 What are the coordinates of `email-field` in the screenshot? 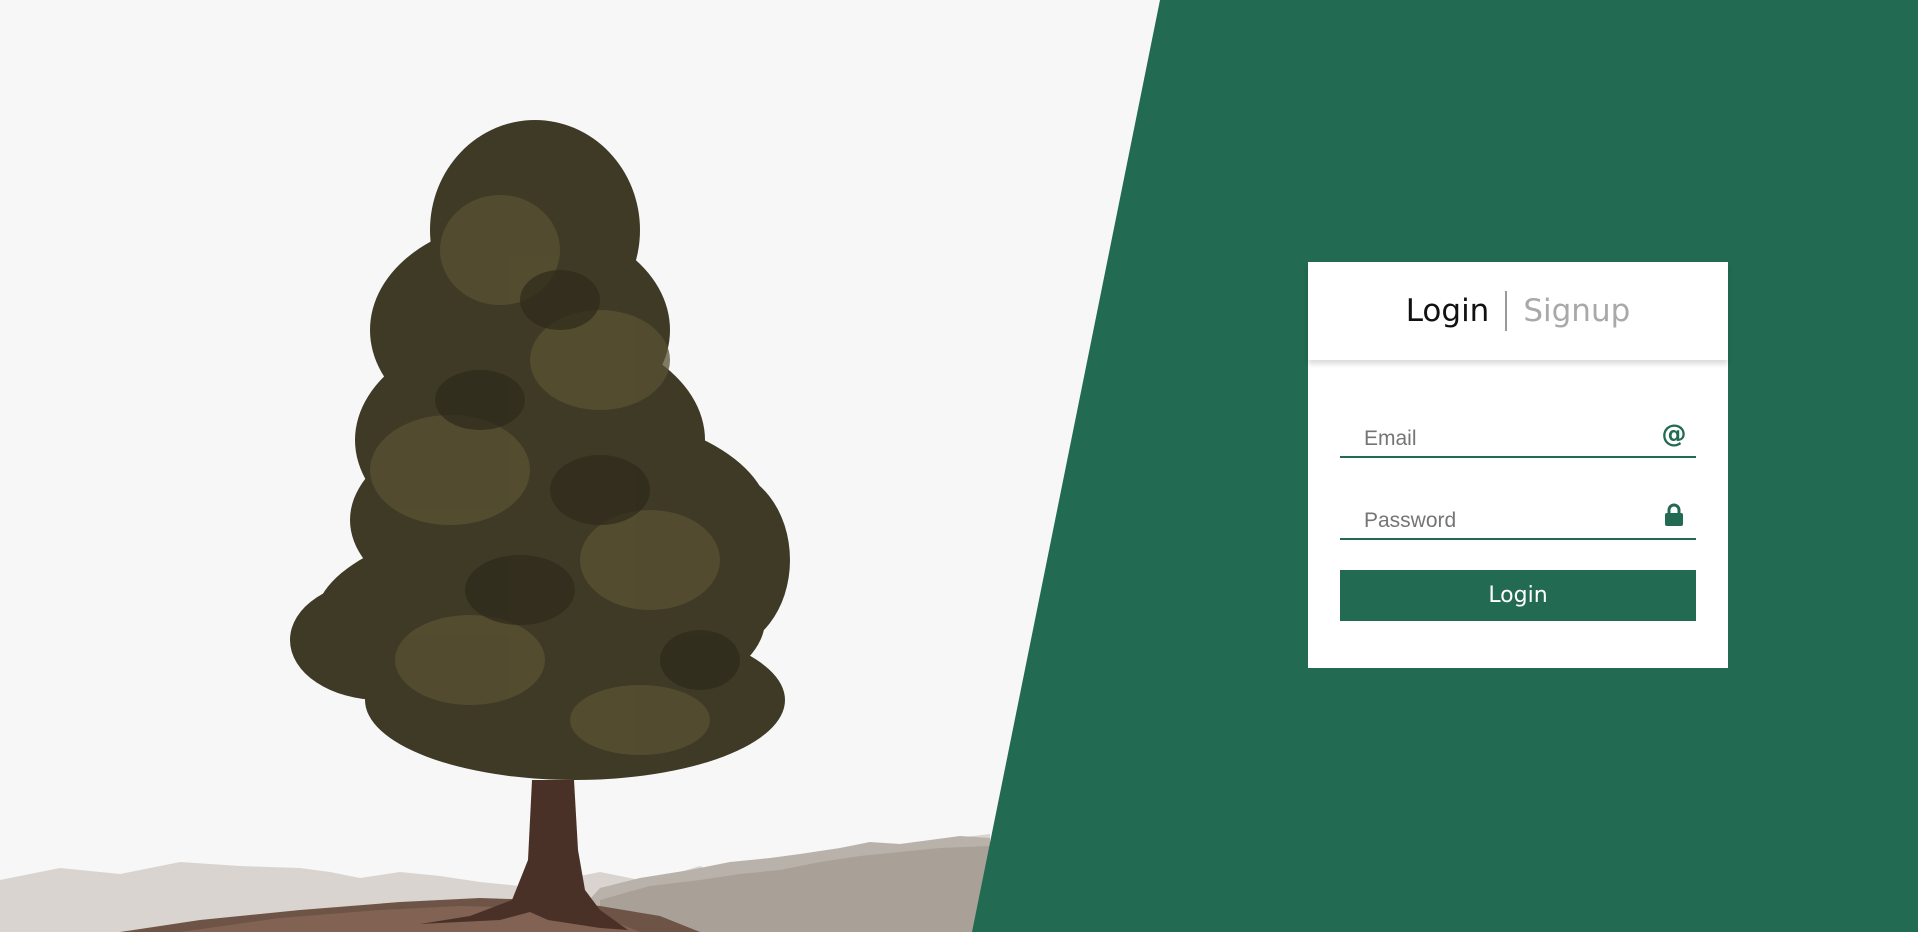 It's located at (1518, 433).